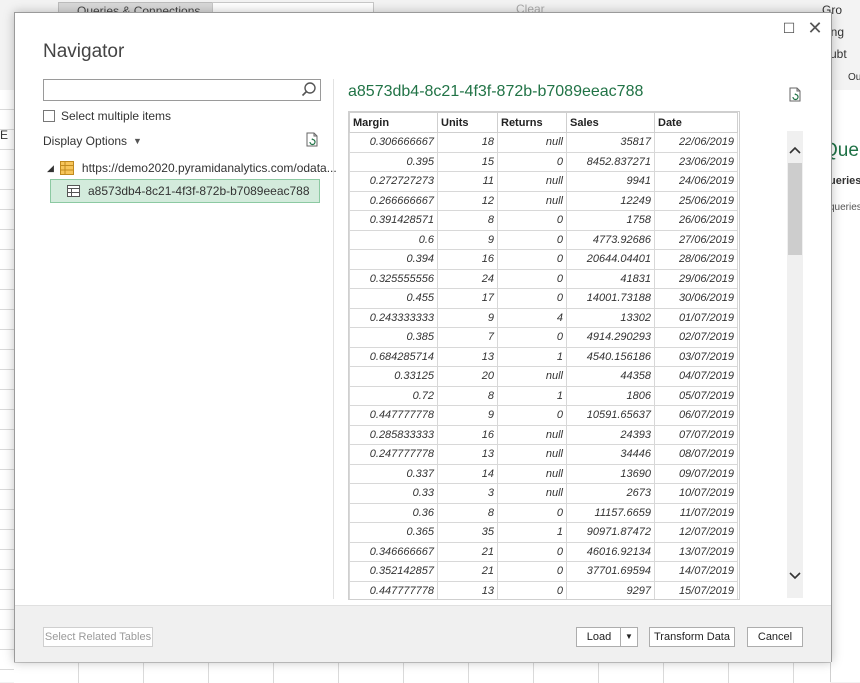  I want to click on table-cell: 01/07/2019, so click(696, 317).